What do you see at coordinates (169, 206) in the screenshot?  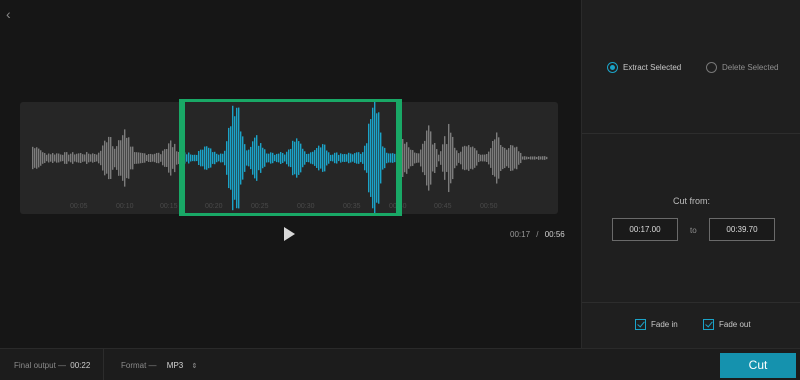 I see `timeline-tick-label: 00:15` at bounding box center [169, 206].